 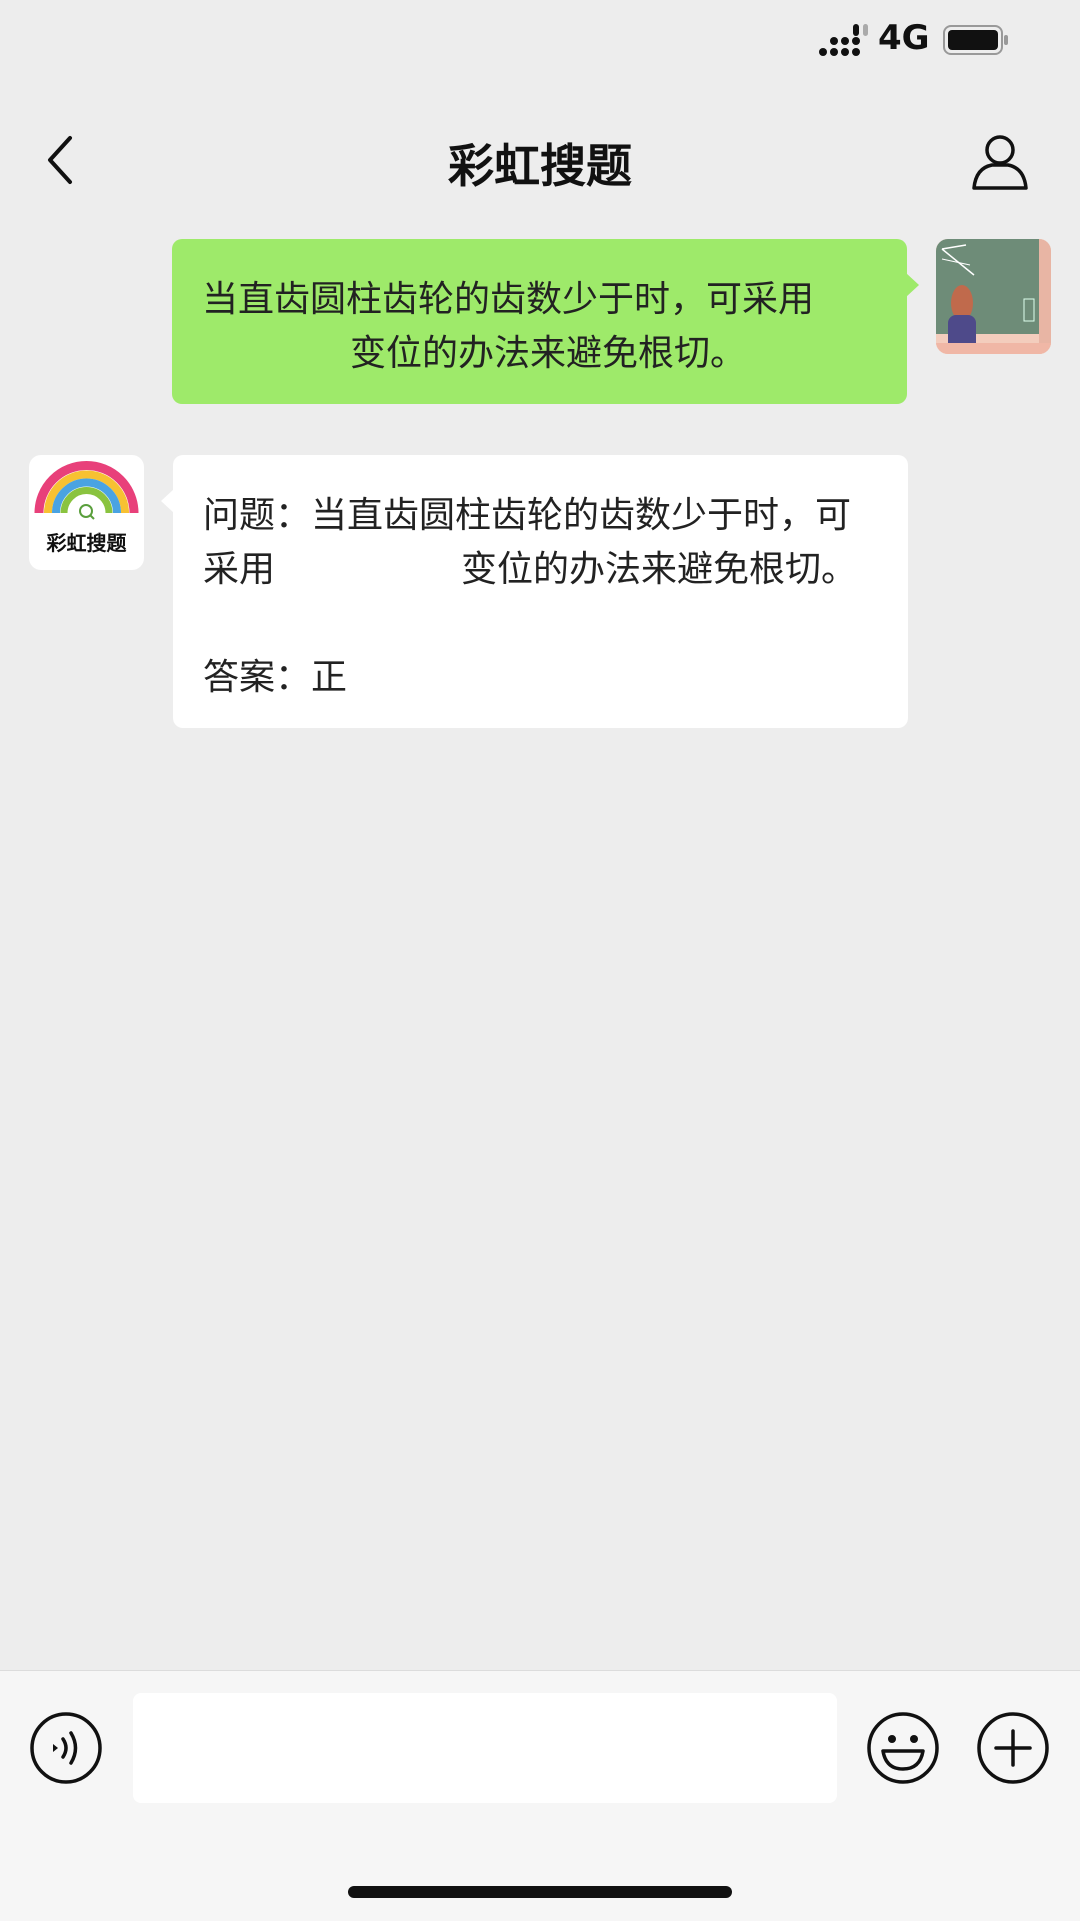 I want to click on question-line2: 采用 变位的办法来避免根切。, so click(x=540, y=570).